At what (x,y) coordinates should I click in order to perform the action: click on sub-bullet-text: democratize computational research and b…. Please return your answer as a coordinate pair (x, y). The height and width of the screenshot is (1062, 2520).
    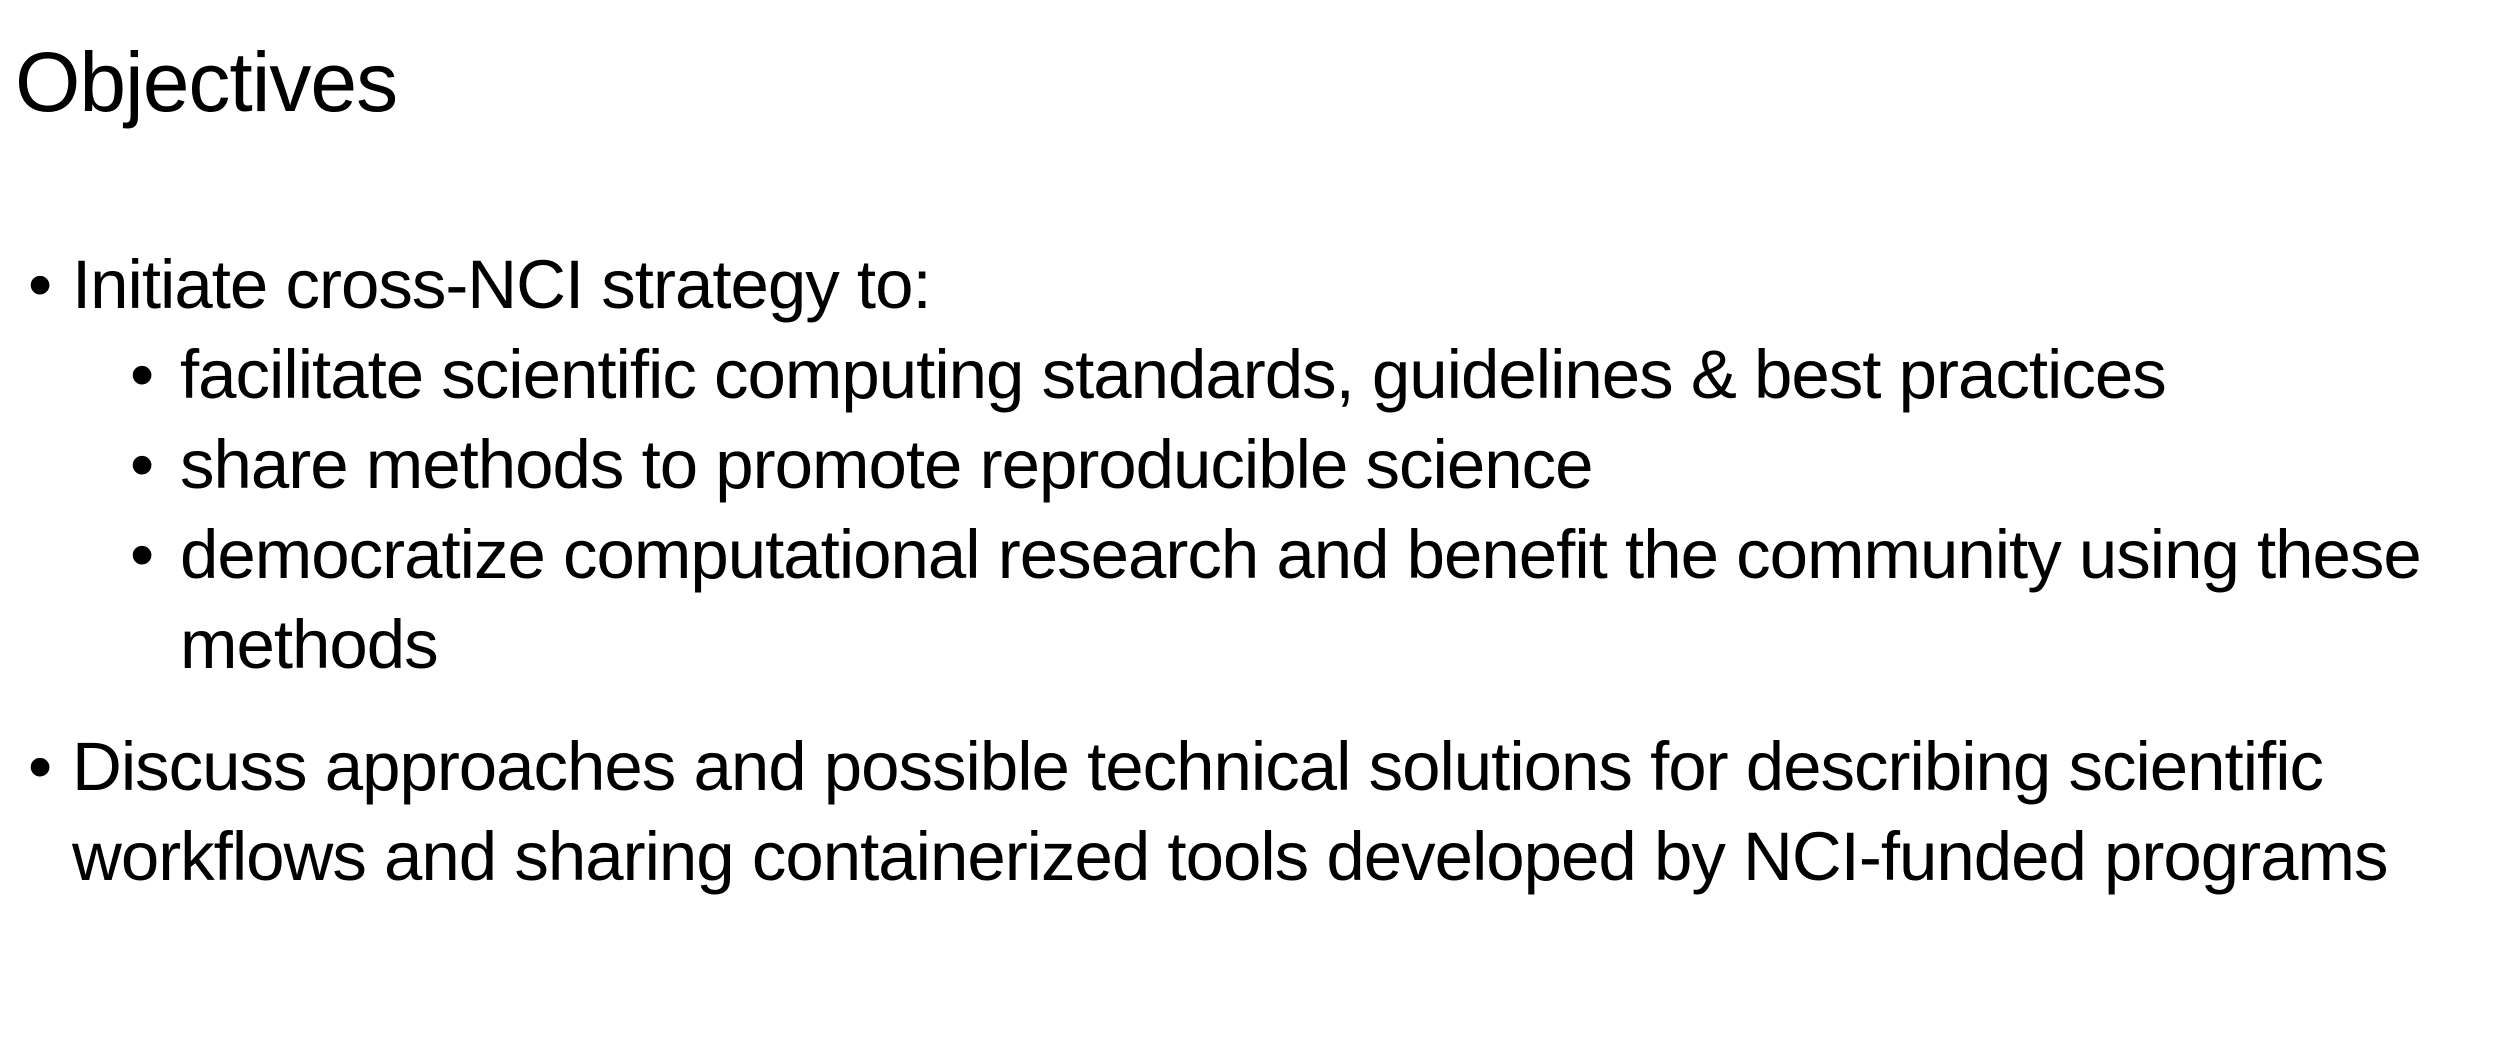
    Looking at the image, I should click on (1301, 599).